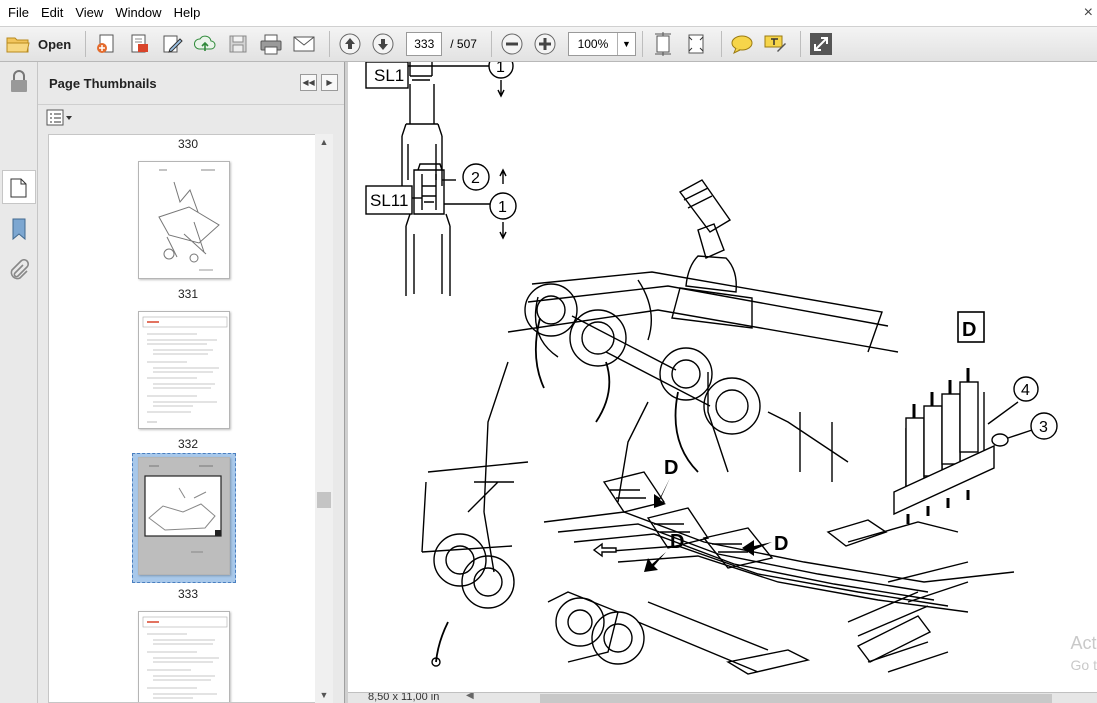  I want to click on d-label-right: D, so click(781, 544).